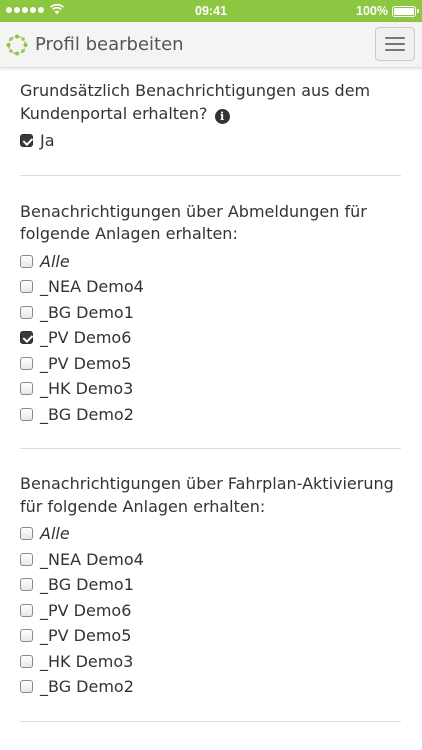  What do you see at coordinates (405, 11) in the screenshot?
I see `battery-icon` at bounding box center [405, 11].